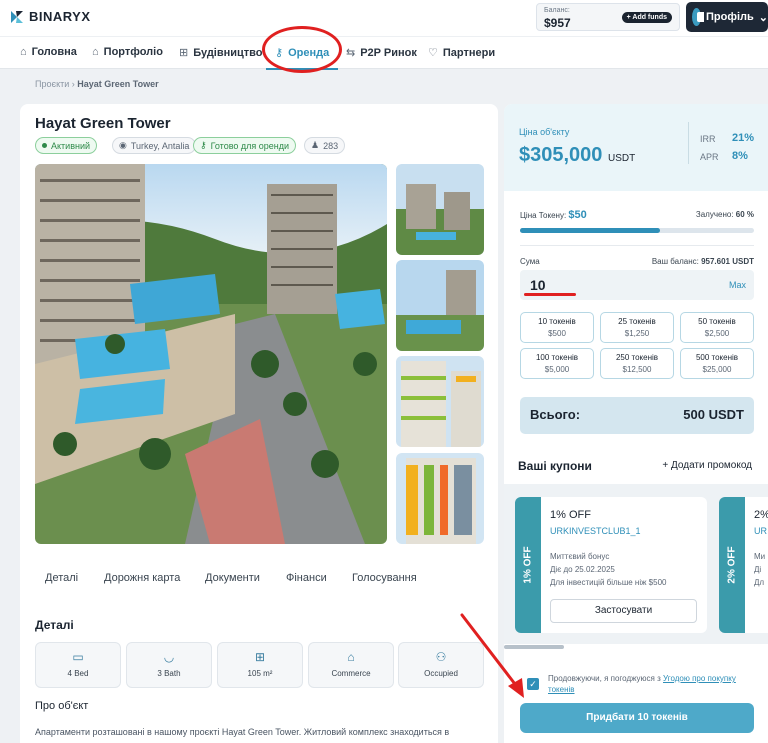 This screenshot has width=768, height=743. I want to click on rent-text: Готово для оренди, so click(250, 145).